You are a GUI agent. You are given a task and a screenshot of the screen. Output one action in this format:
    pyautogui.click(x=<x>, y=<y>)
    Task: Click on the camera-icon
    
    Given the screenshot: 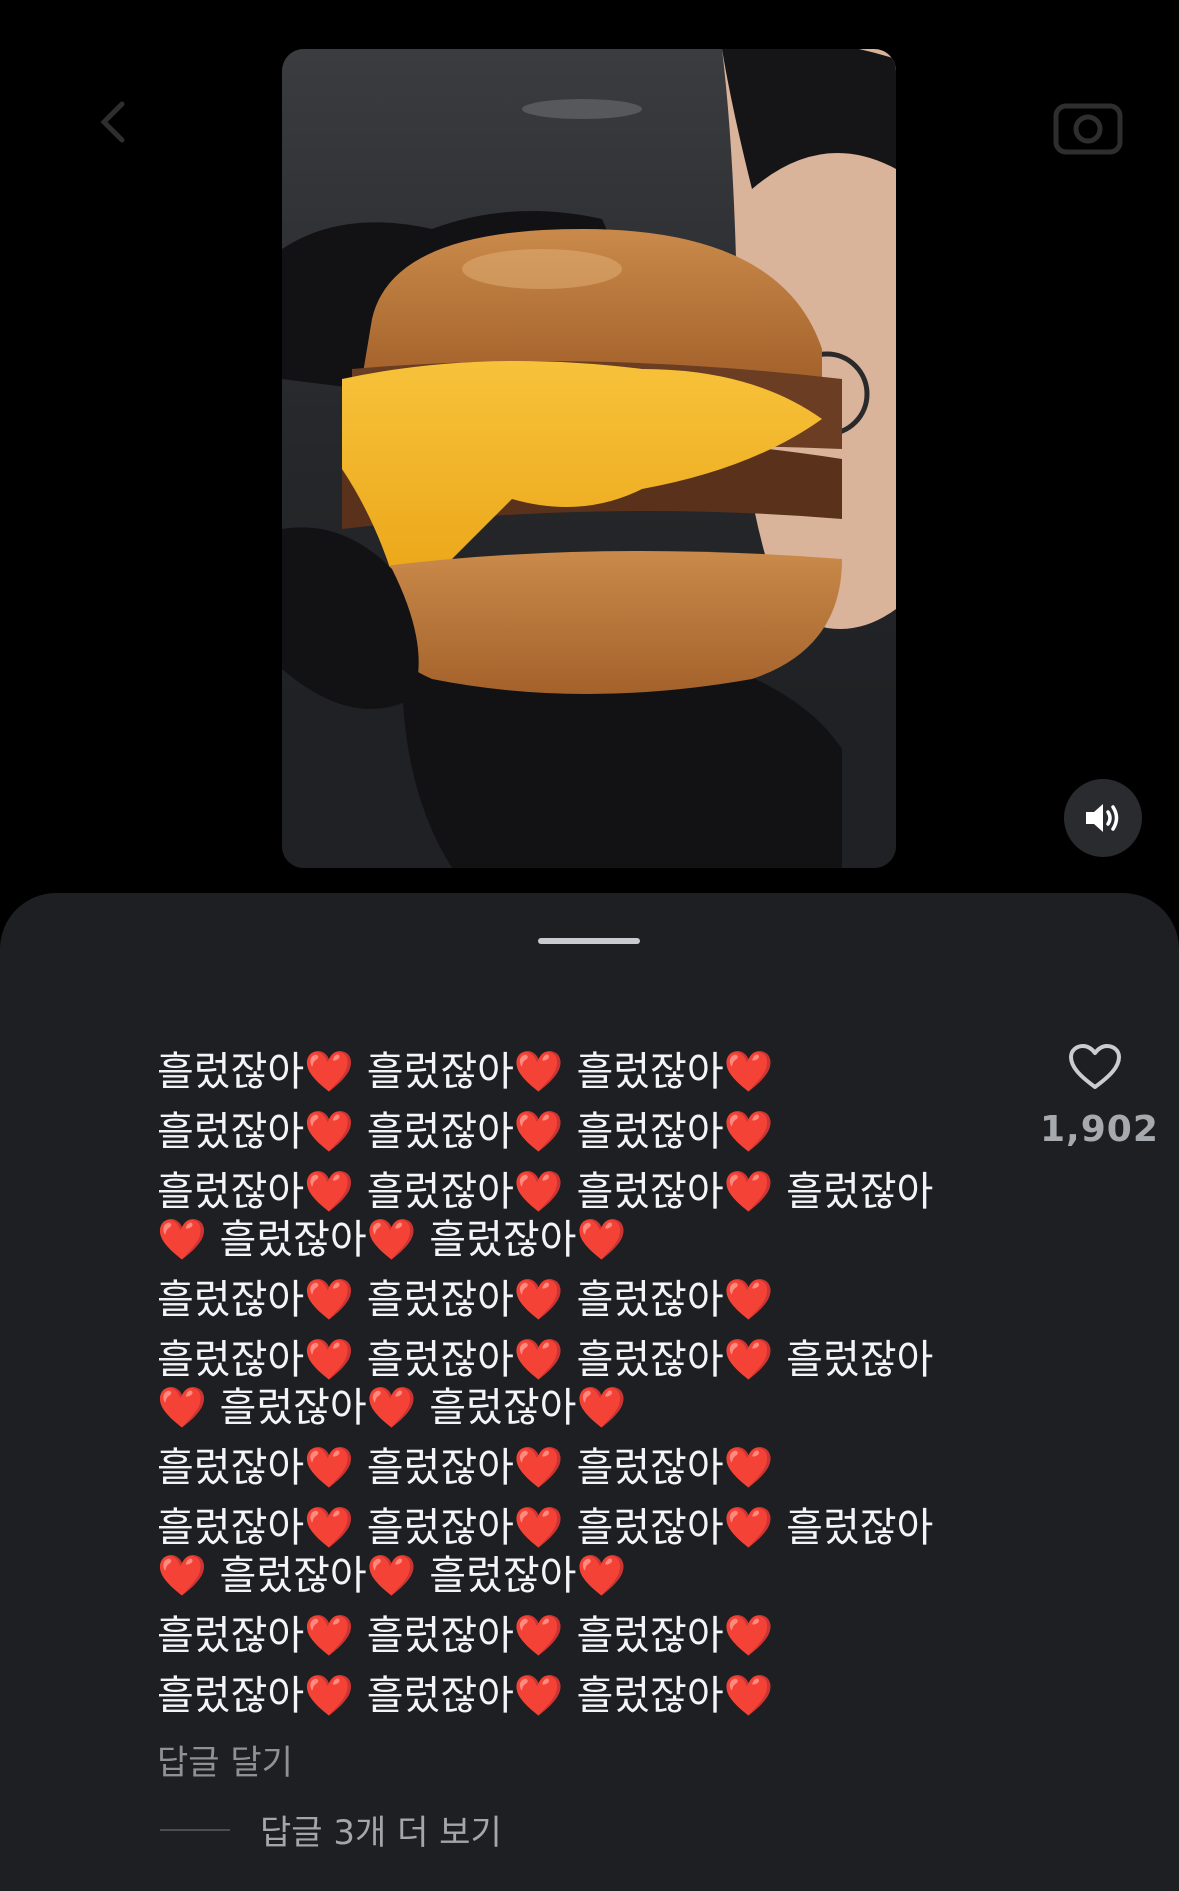 What is the action you would take?
    pyautogui.click(x=1088, y=126)
    